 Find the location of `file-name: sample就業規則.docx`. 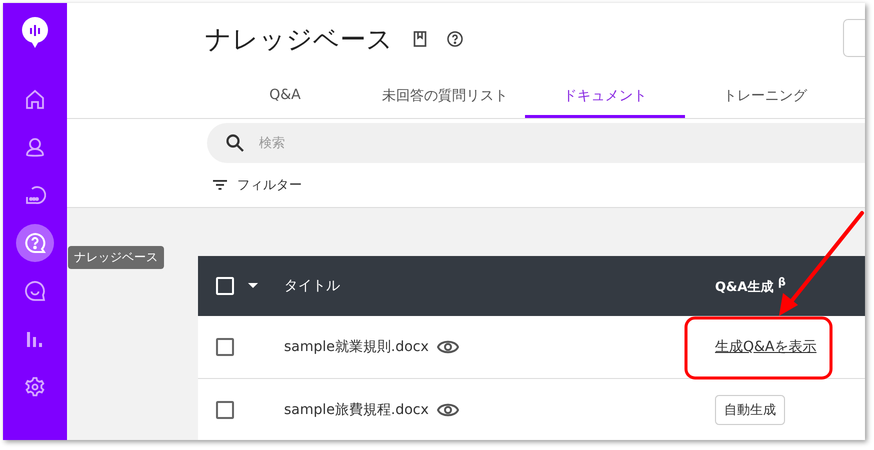

file-name: sample就業規則.docx is located at coordinates (356, 347).